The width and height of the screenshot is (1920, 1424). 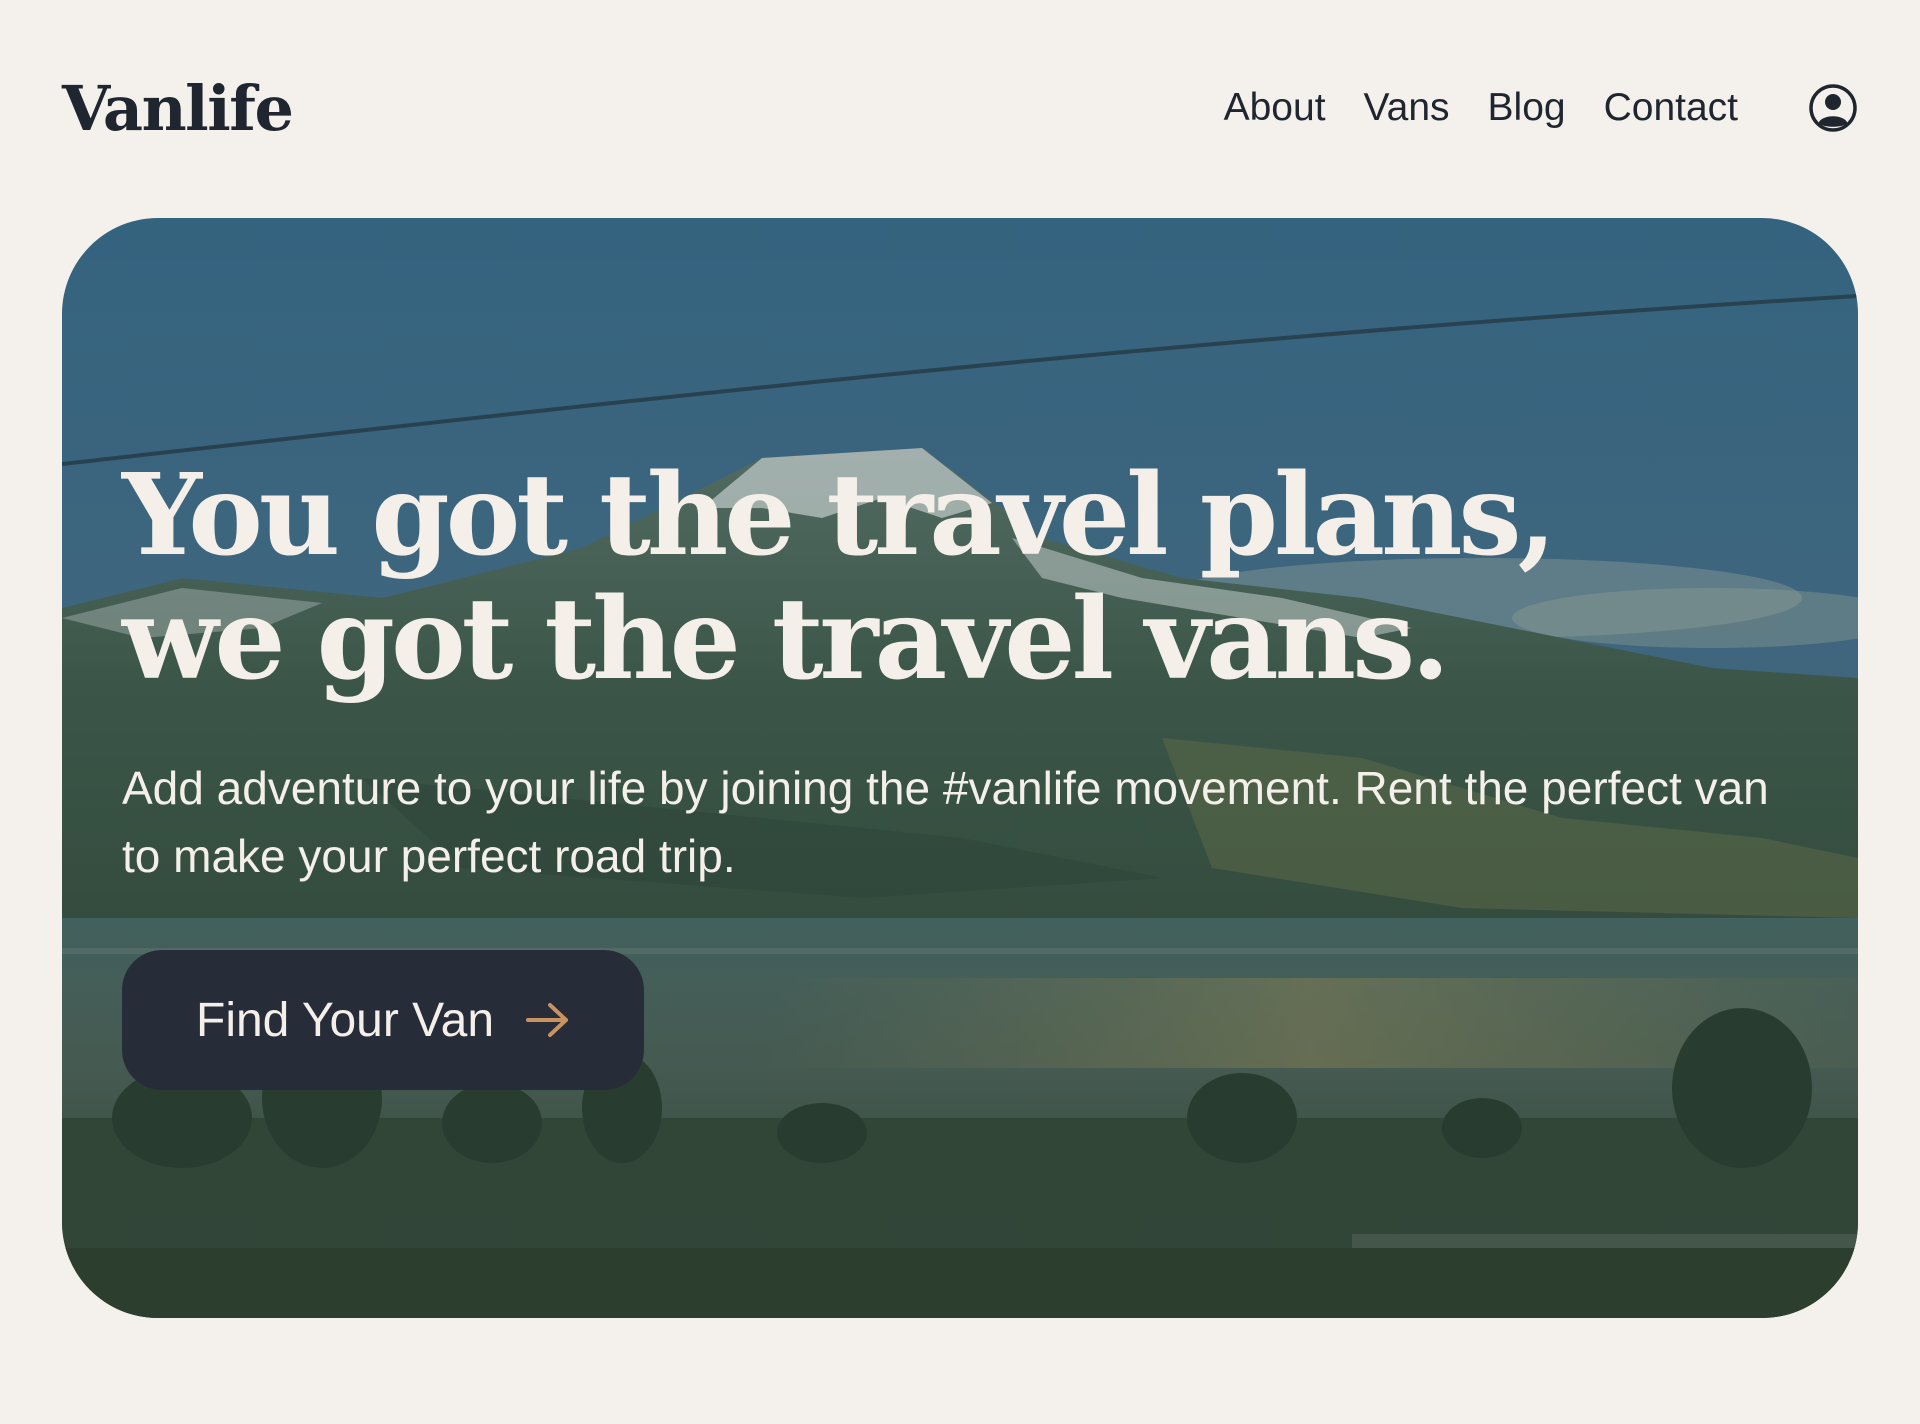 I want to click on main-nav: About Vans Blog Contact, so click(x=1541, y=108).